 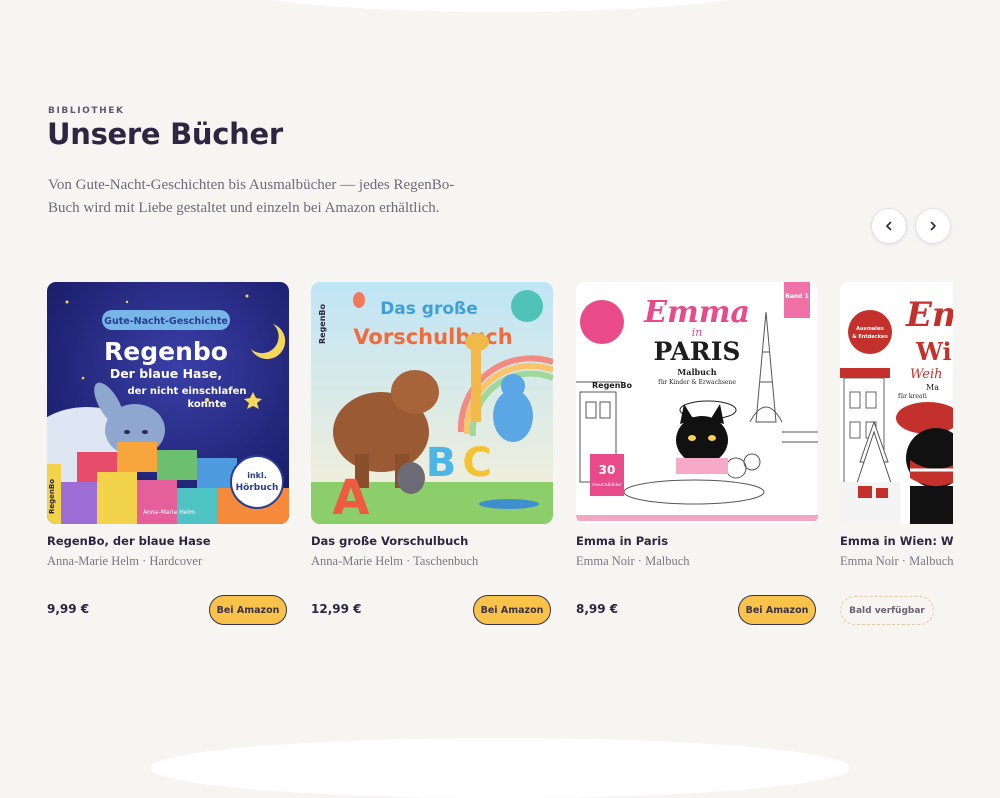 I want to click on cover-heading: Das große, so click(x=429, y=309).